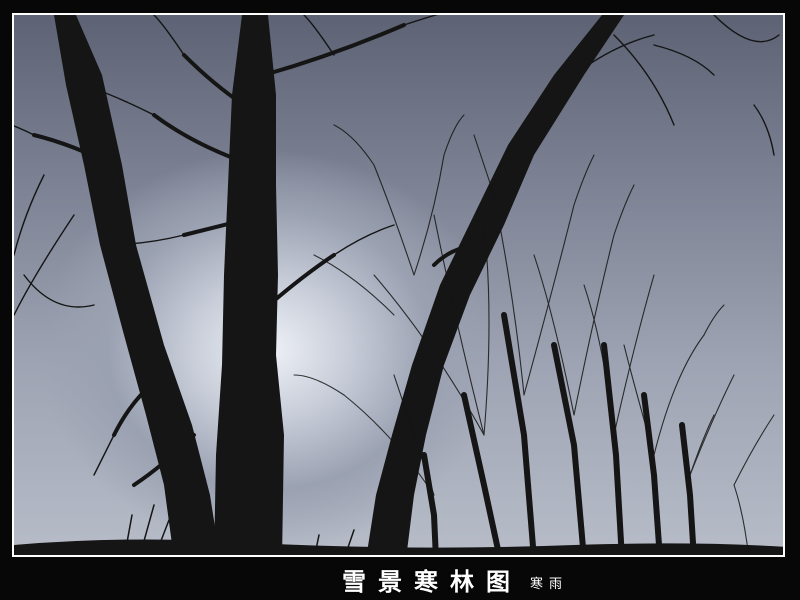  I want to click on center-trunk, so click(249, 285).